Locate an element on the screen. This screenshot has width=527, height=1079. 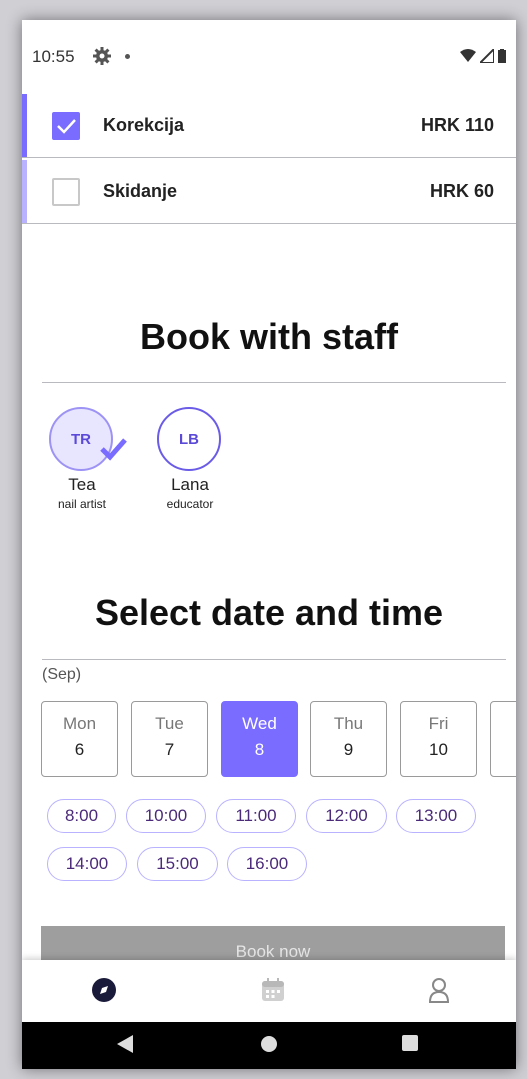
wifi-icon is located at coordinates (468, 55).